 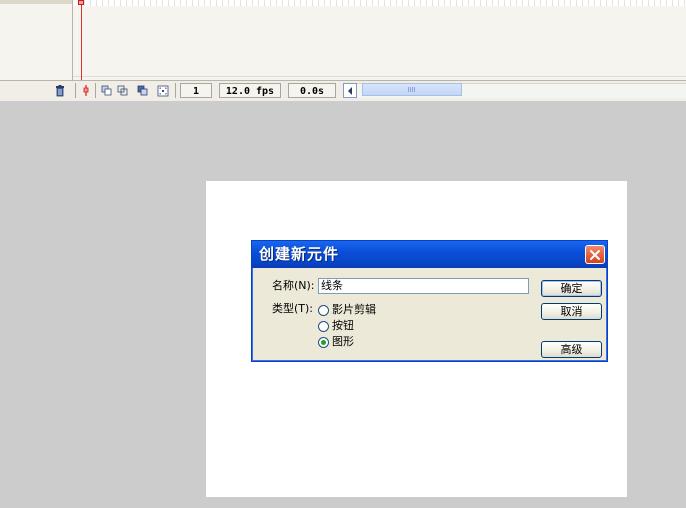 What do you see at coordinates (429, 254) in the screenshot?
I see `dialog-title-bar: 创建新元件` at bounding box center [429, 254].